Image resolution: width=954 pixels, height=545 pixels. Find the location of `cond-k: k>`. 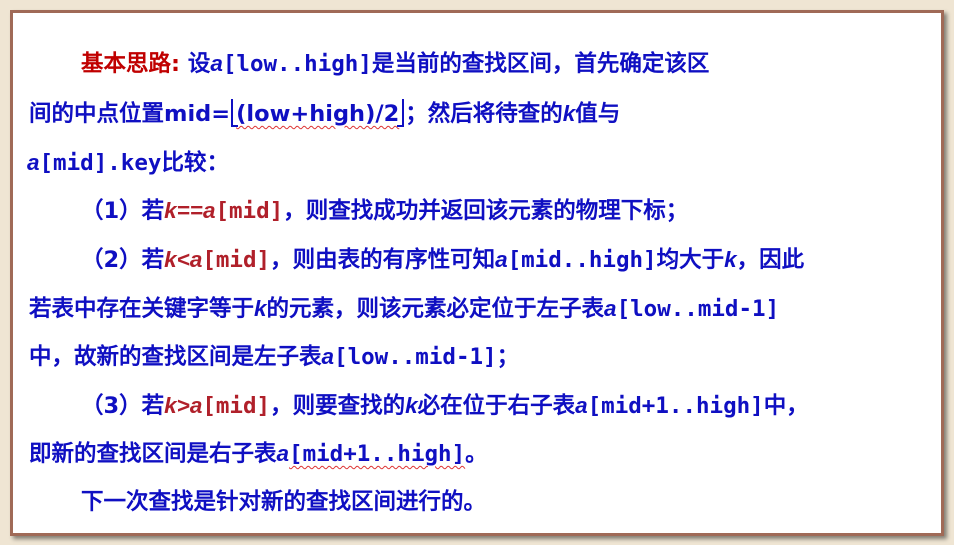

cond-k: k> is located at coordinates (177, 405).